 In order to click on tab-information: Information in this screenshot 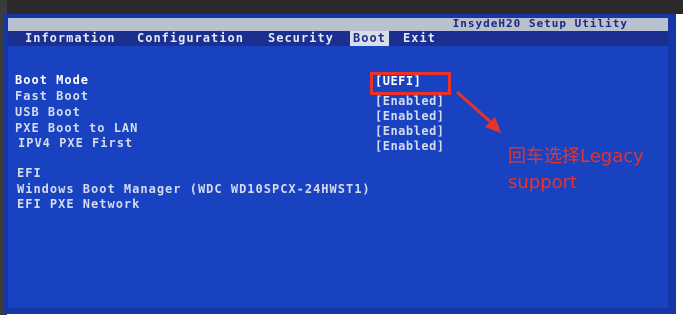, I will do `click(70, 38)`.